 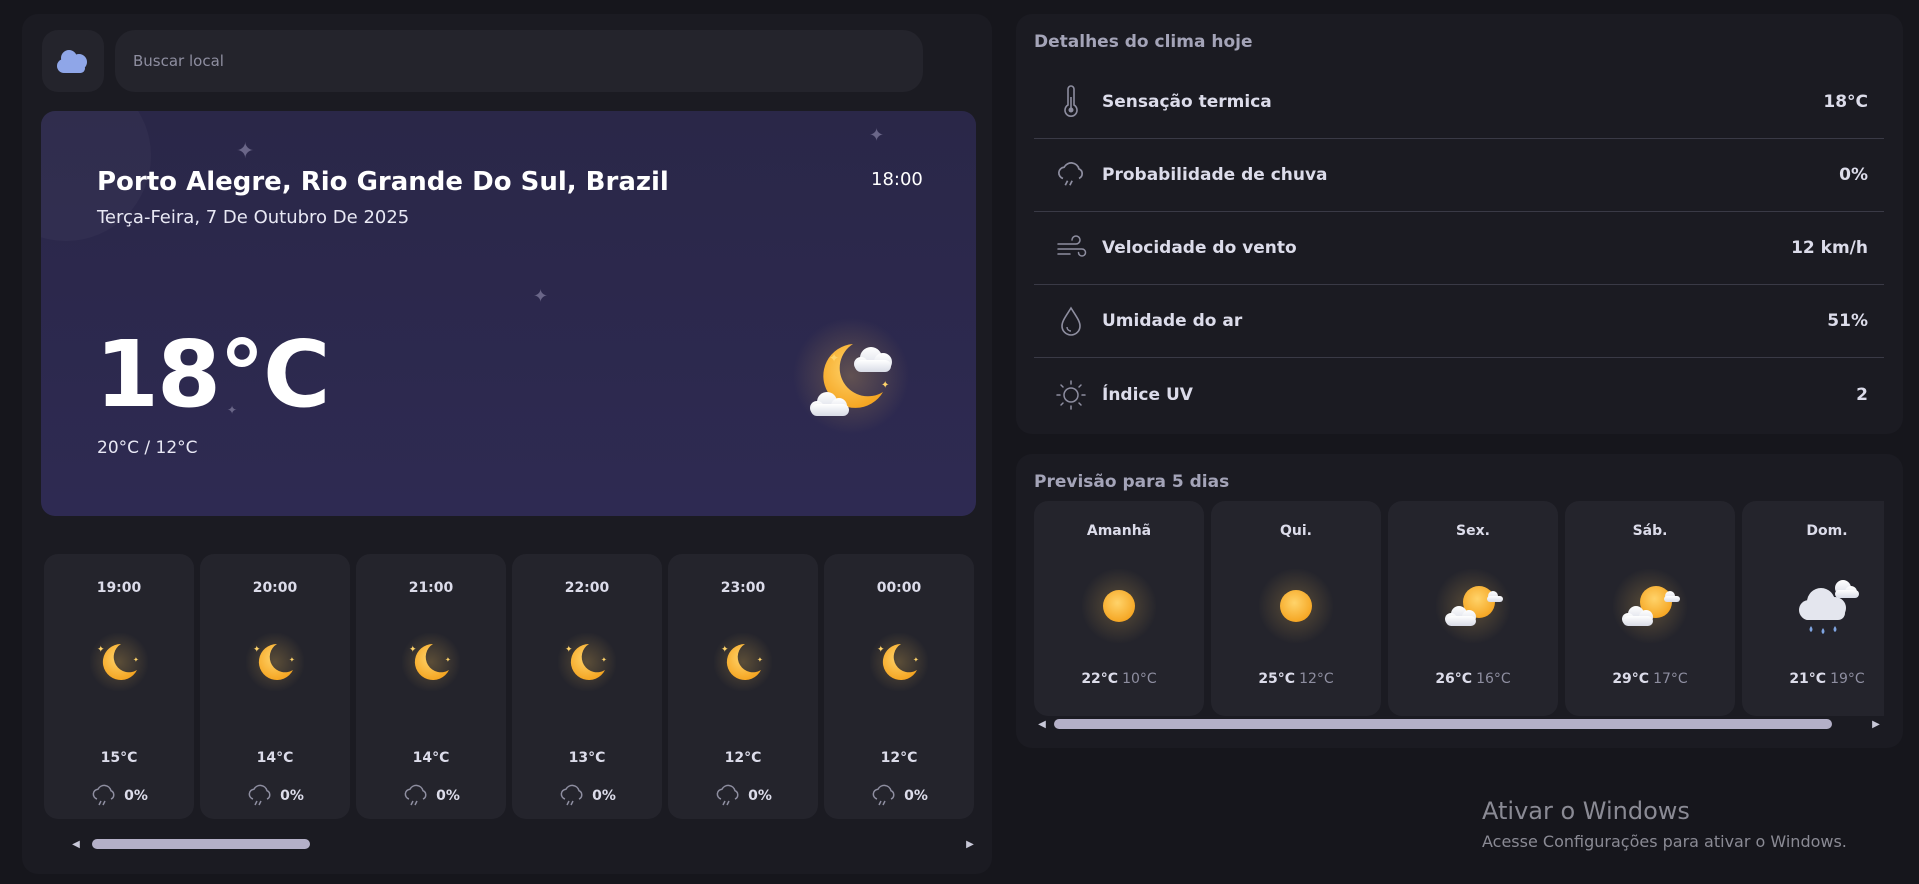 What do you see at coordinates (1132, 482) in the screenshot?
I see `forecast-title: Previsão para 5 dias` at bounding box center [1132, 482].